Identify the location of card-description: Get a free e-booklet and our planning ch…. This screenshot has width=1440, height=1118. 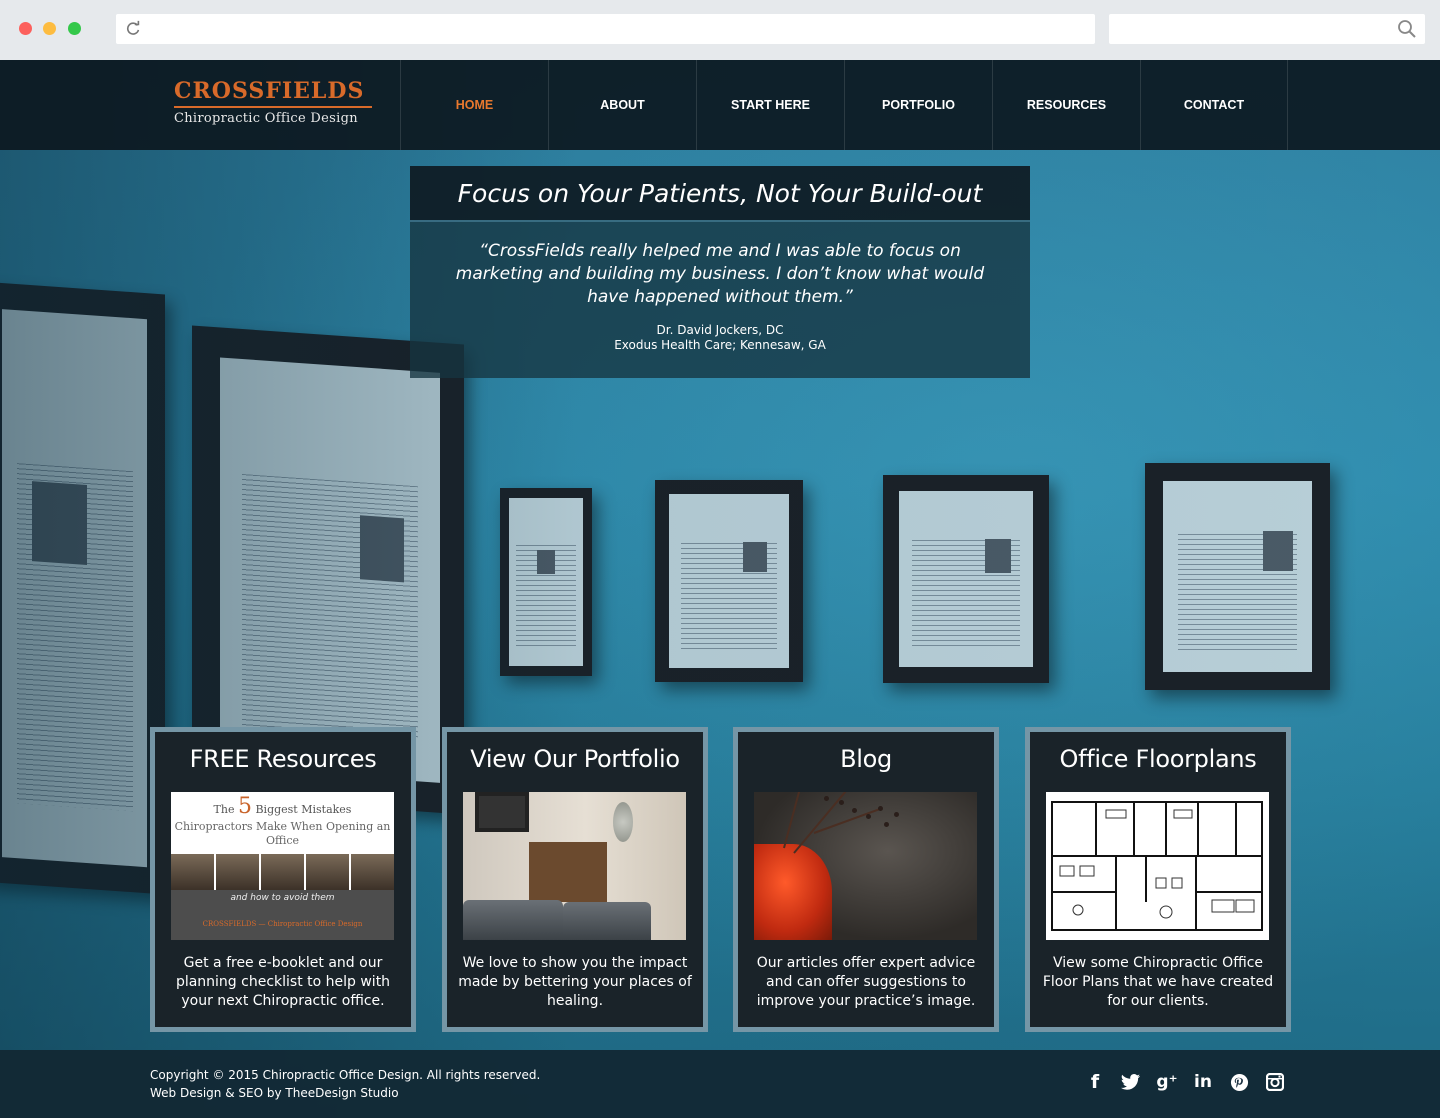
(283, 982).